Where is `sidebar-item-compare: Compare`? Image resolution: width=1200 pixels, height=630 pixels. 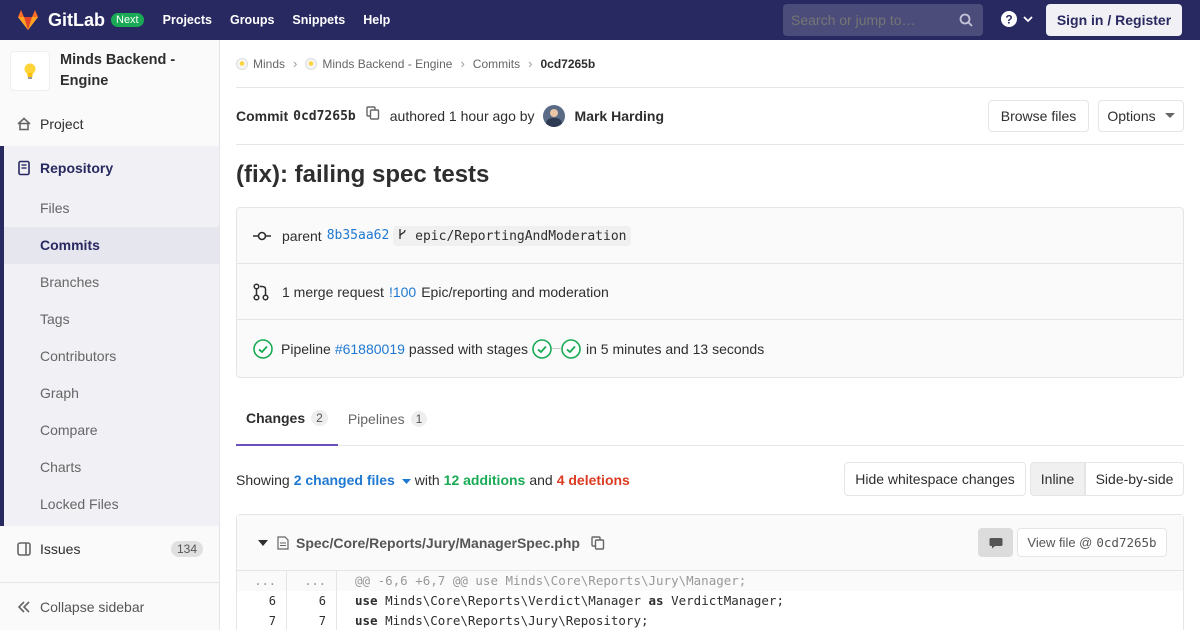 sidebar-item-compare: Compare is located at coordinates (111, 430).